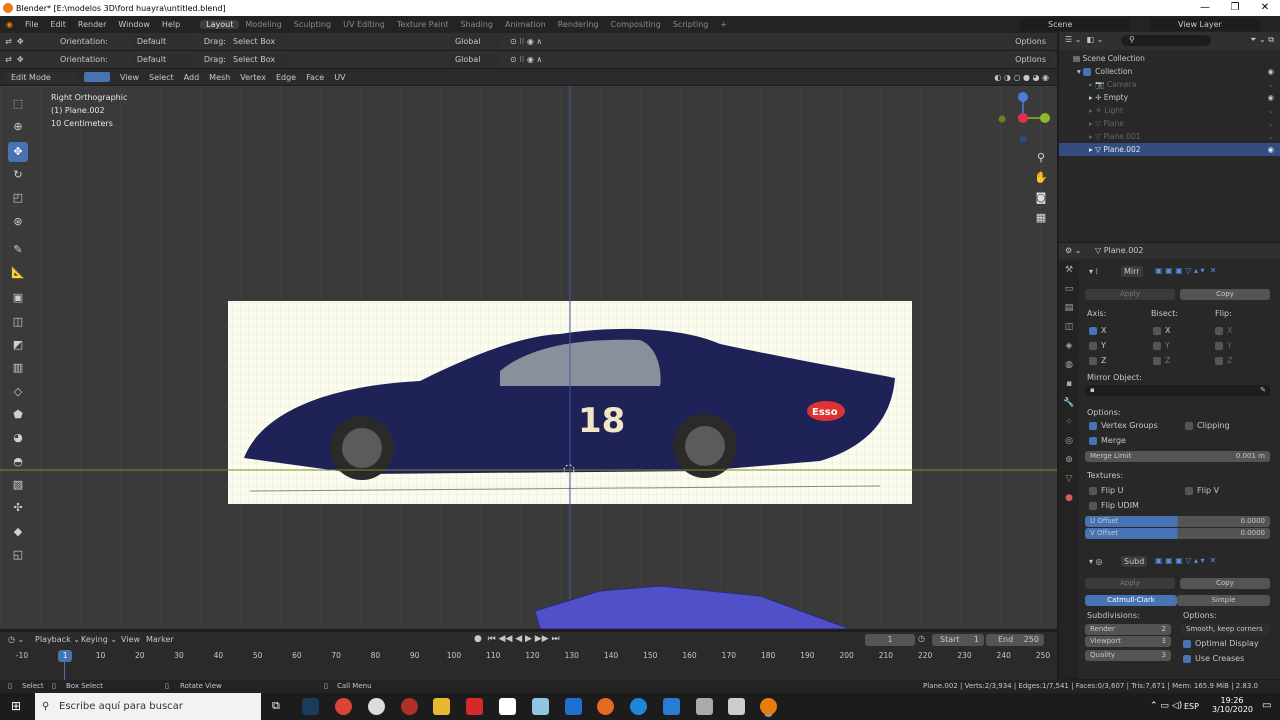 This screenshot has height=720, width=1280. I want to click on merge-limit-field: Merge Limit 0.001 m, so click(1177, 456).